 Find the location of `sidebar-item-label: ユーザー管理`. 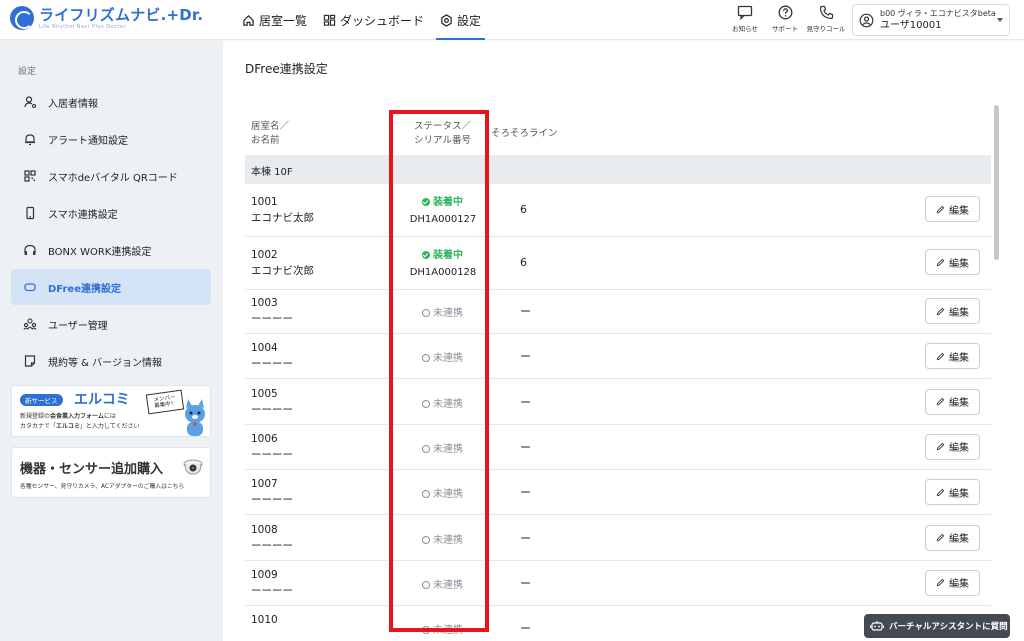

sidebar-item-label: ユーザー管理 is located at coordinates (78, 326).